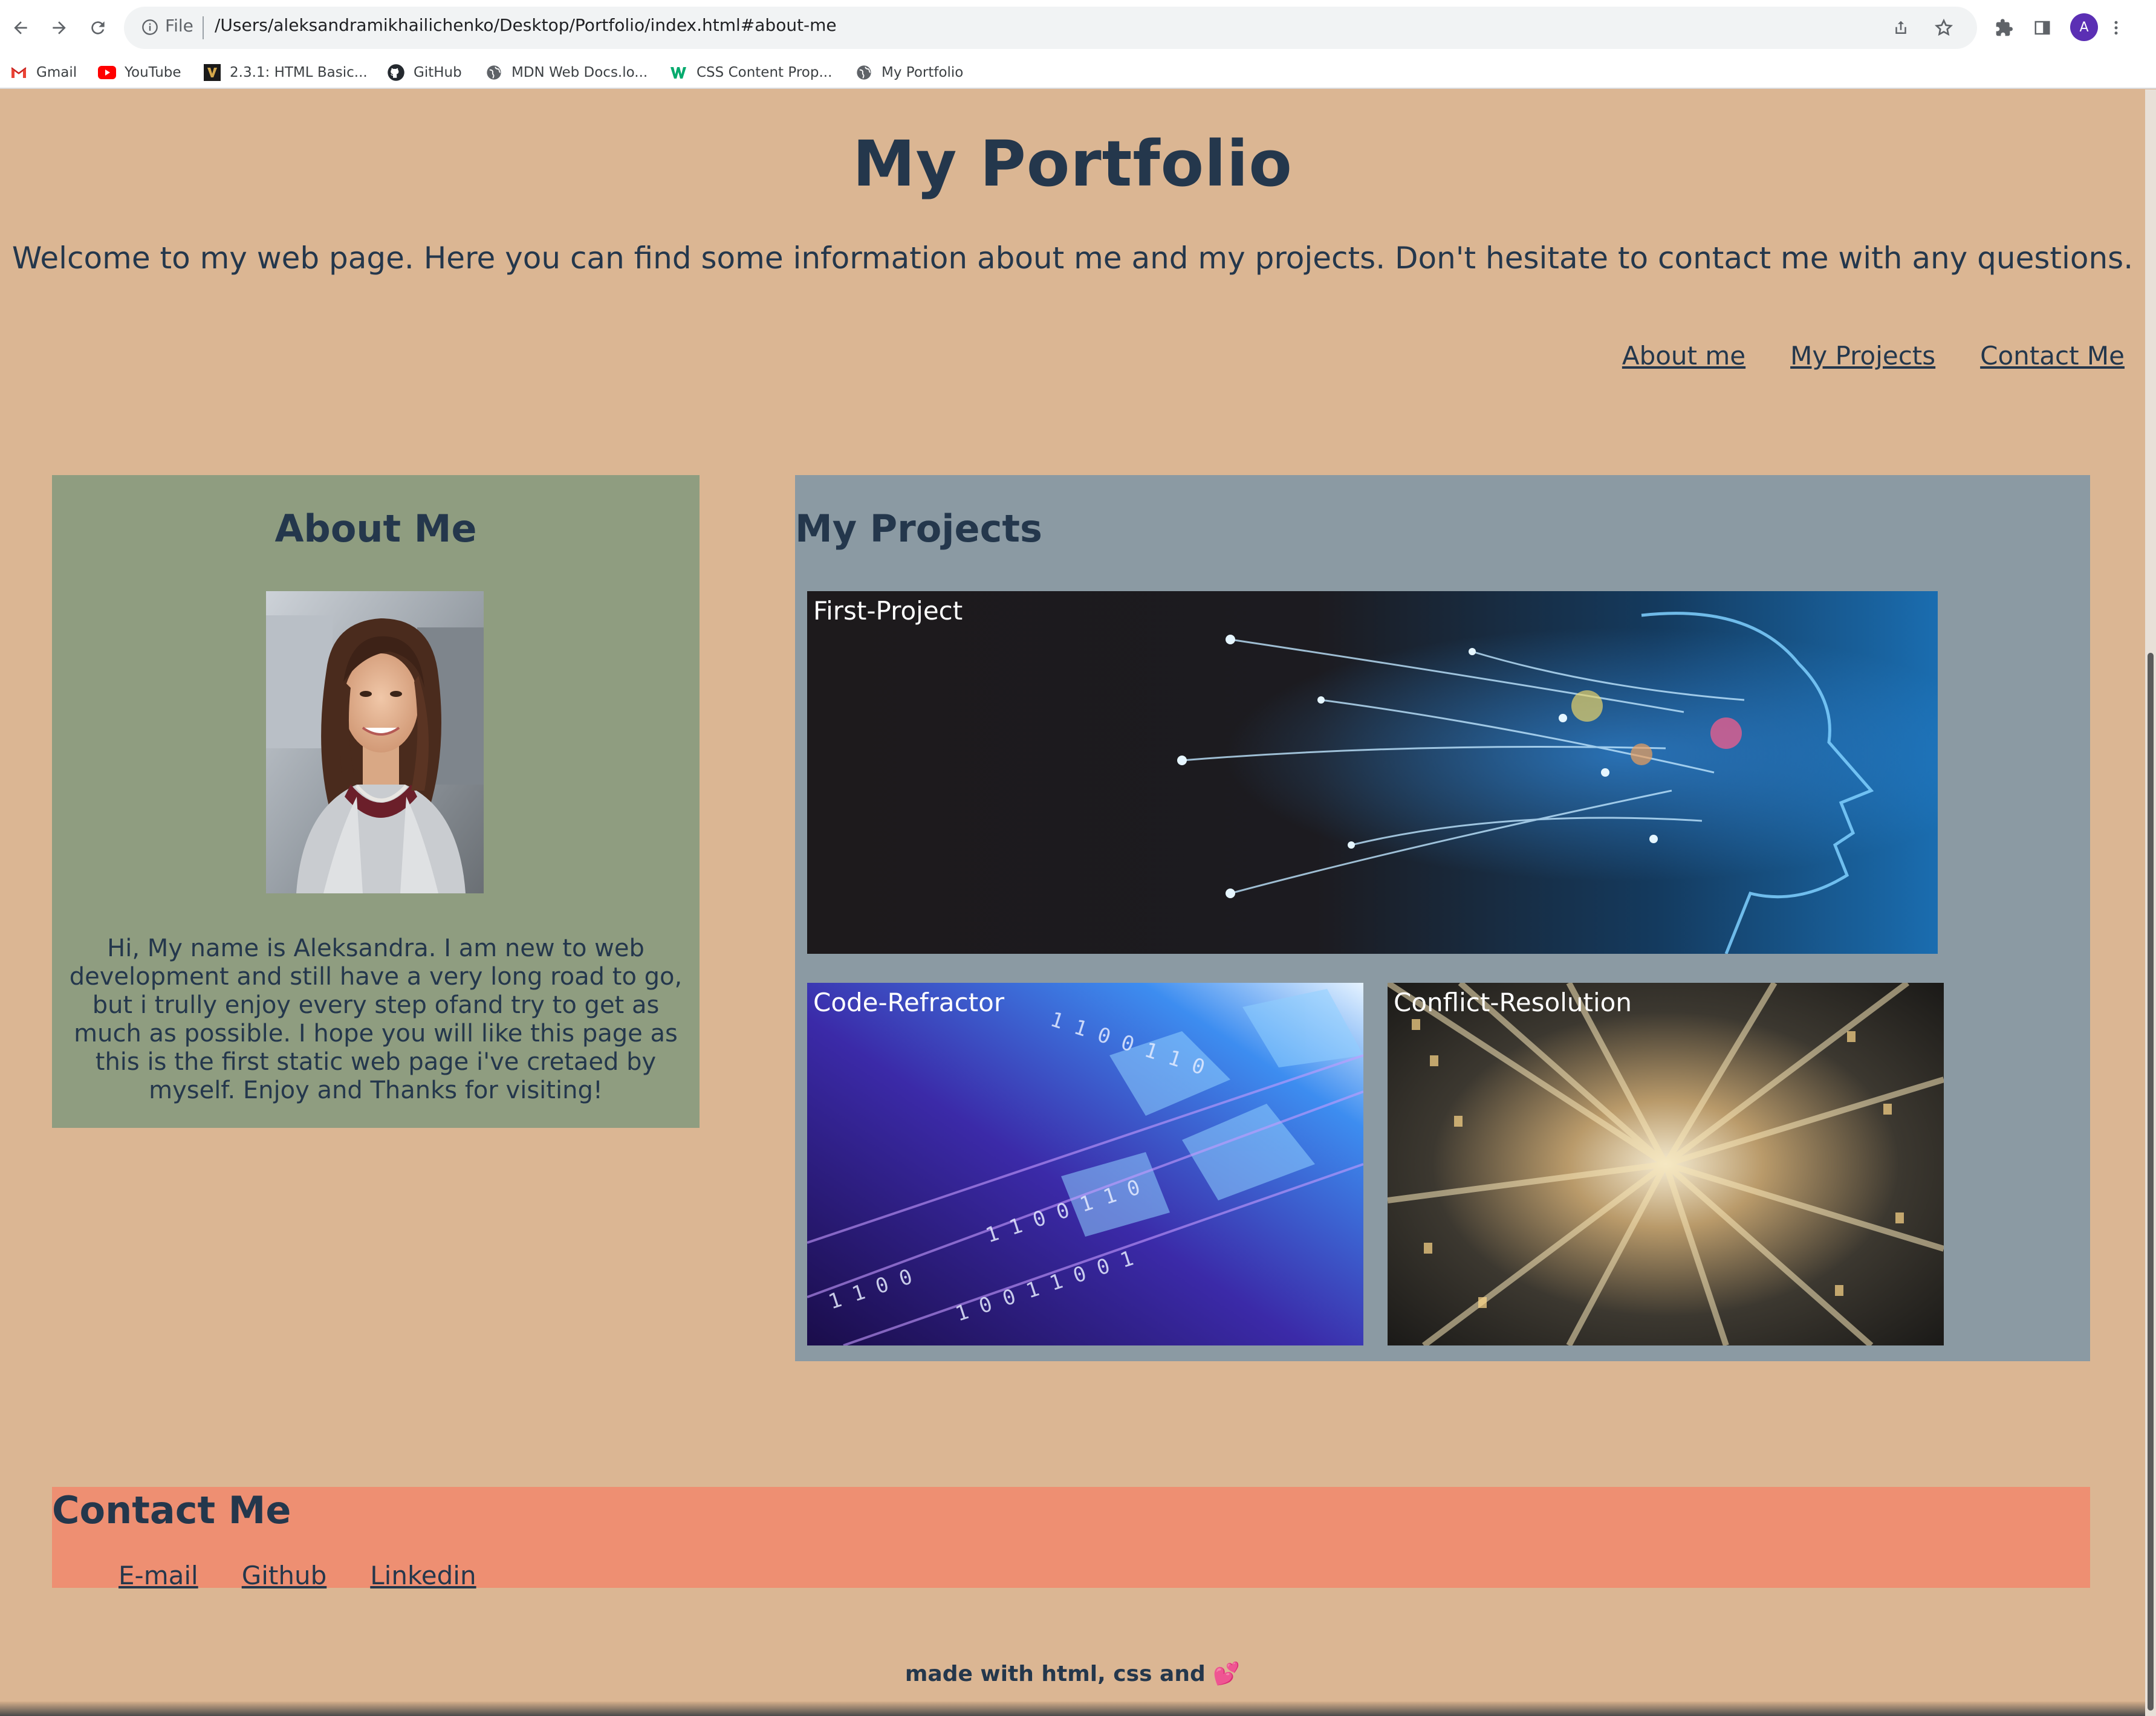 The width and height of the screenshot is (2156, 1716). What do you see at coordinates (1055, 1674) in the screenshot?
I see `footer-text: made with html, css and` at bounding box center [1055, 1674].